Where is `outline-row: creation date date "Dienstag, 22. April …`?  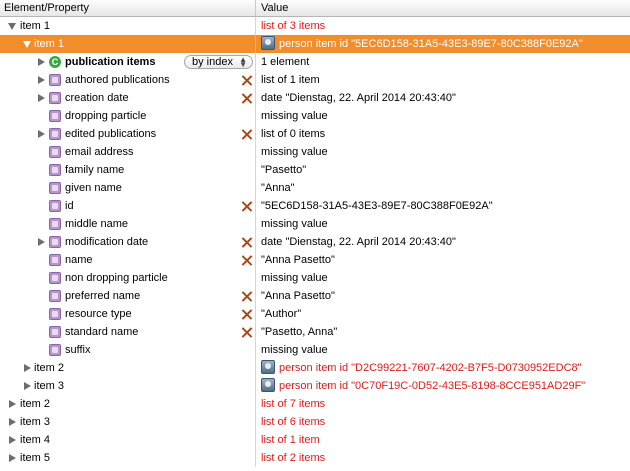 outline-row: creation date date "Dienstag, 22. April … is located at coordinates (315, 98).